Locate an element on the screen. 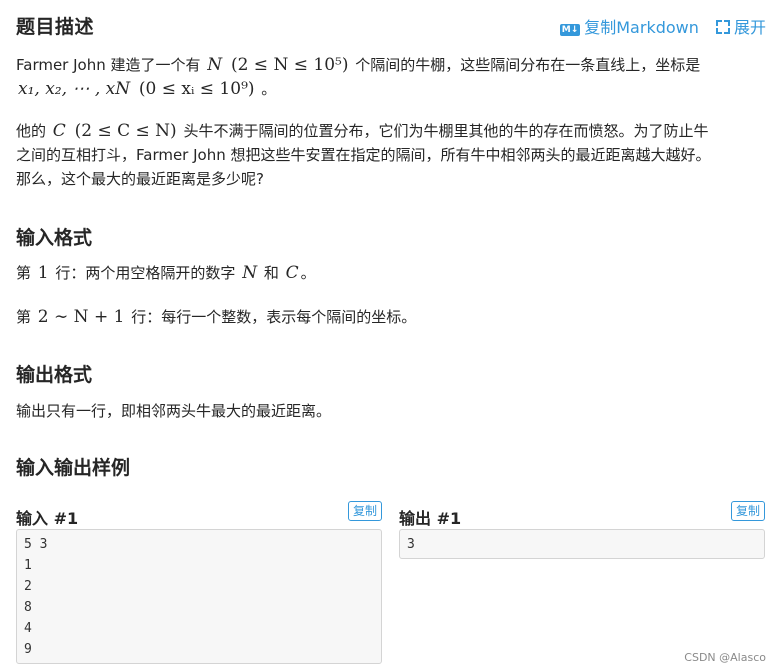  p2-text-a: 他的 is located at coordinates (31, 131).